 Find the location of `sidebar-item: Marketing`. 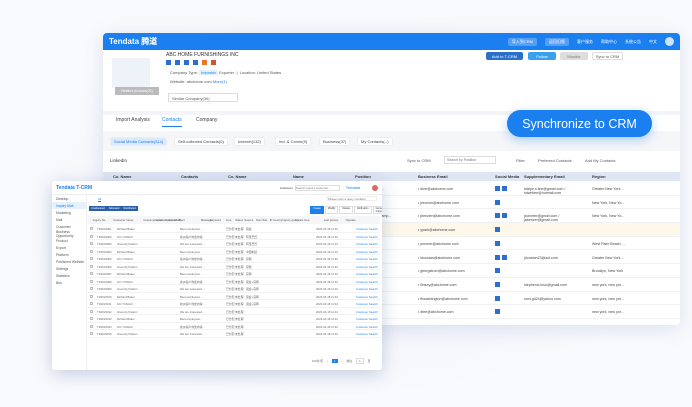

sidebar-item: Marketing is located at coordinates (69, 212).